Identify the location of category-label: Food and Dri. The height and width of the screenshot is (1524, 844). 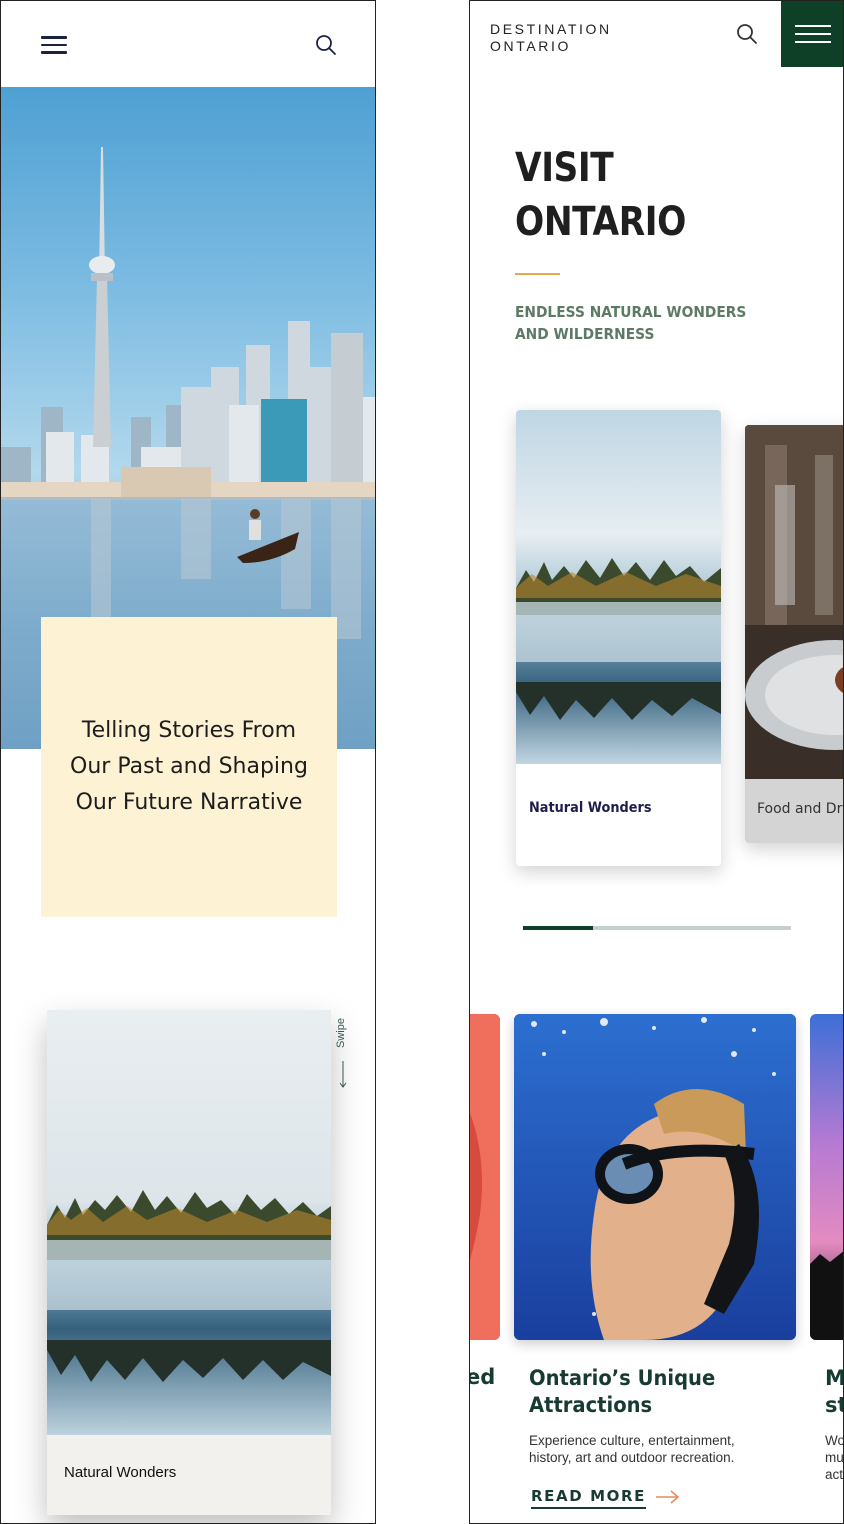
(800, 809).